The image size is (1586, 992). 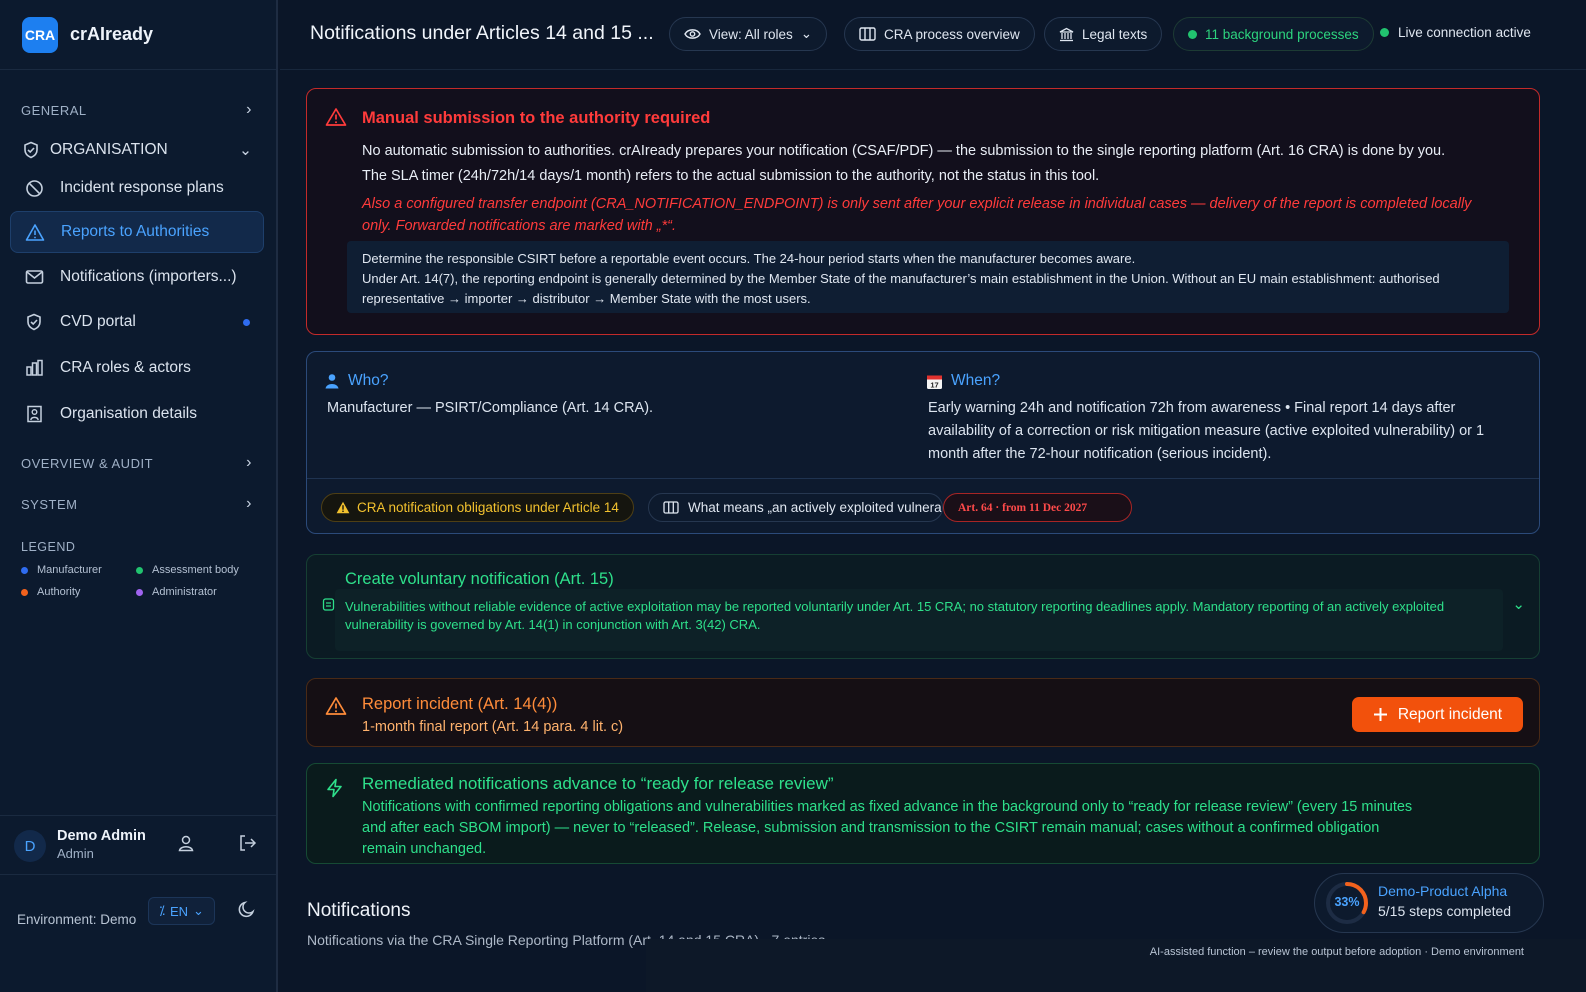 What do you see at coordinates (1066, 34) in the screenshot?
I see `landmark-icon` at bounding box center [1066, 34].